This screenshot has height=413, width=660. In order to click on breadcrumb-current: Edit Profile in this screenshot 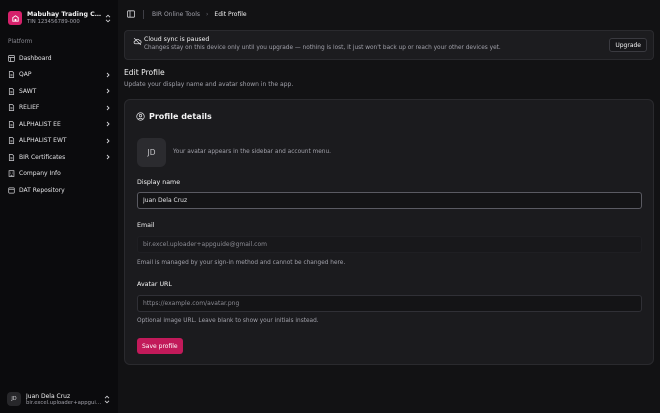, I will do `click(230, 14)`.